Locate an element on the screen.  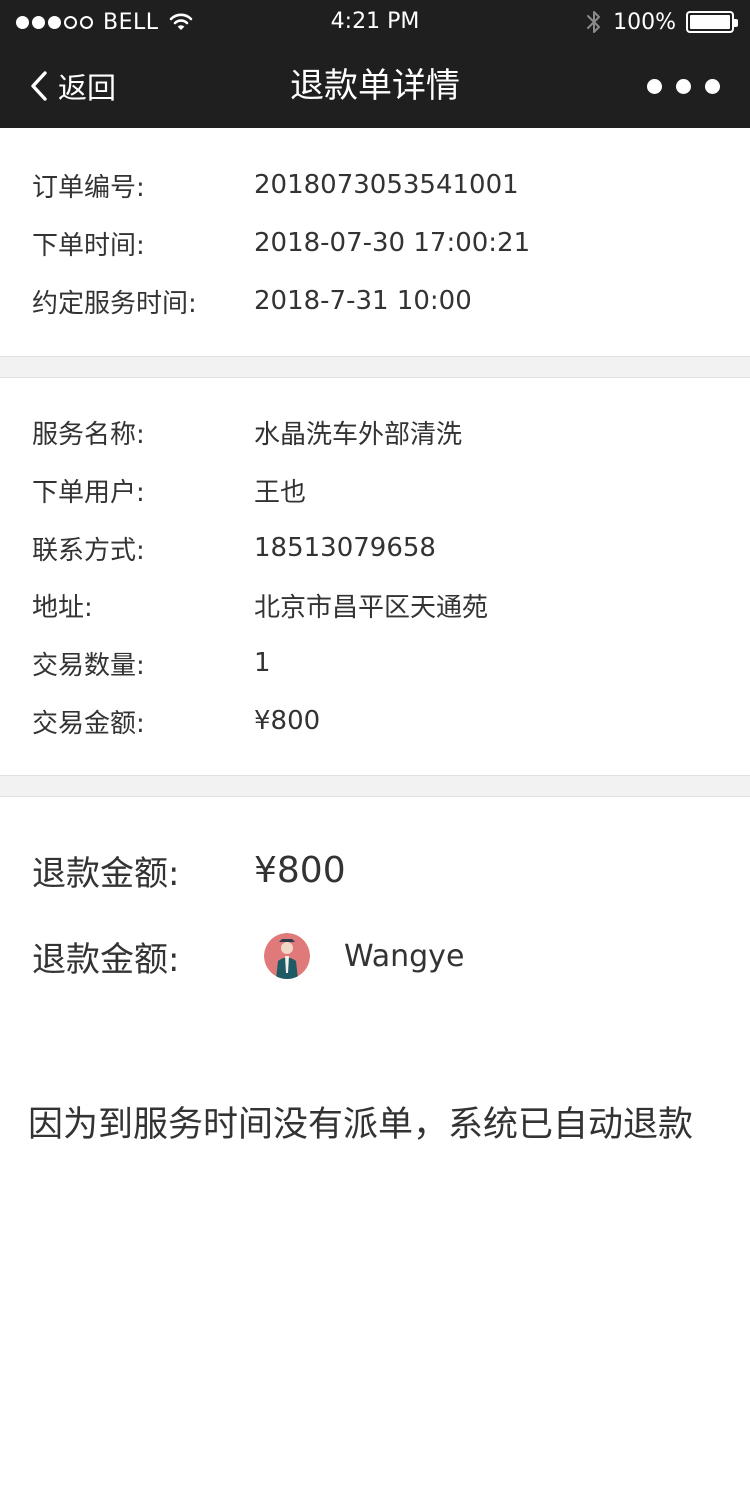
order-number-row: 订单编号: 2018073053541001 is located at coordinates (275, 185).